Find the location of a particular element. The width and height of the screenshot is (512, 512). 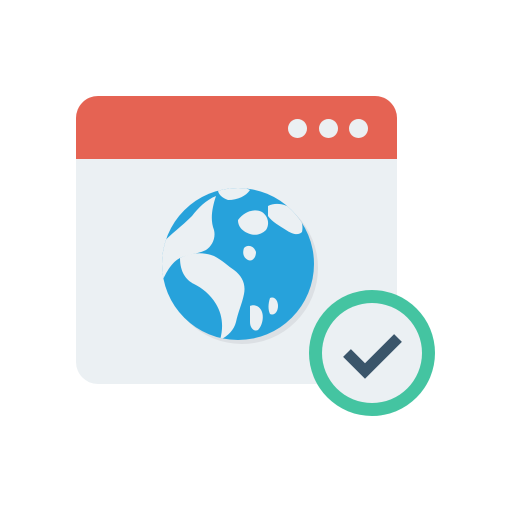

checkmark-badge is located at coordinates (372, 353).